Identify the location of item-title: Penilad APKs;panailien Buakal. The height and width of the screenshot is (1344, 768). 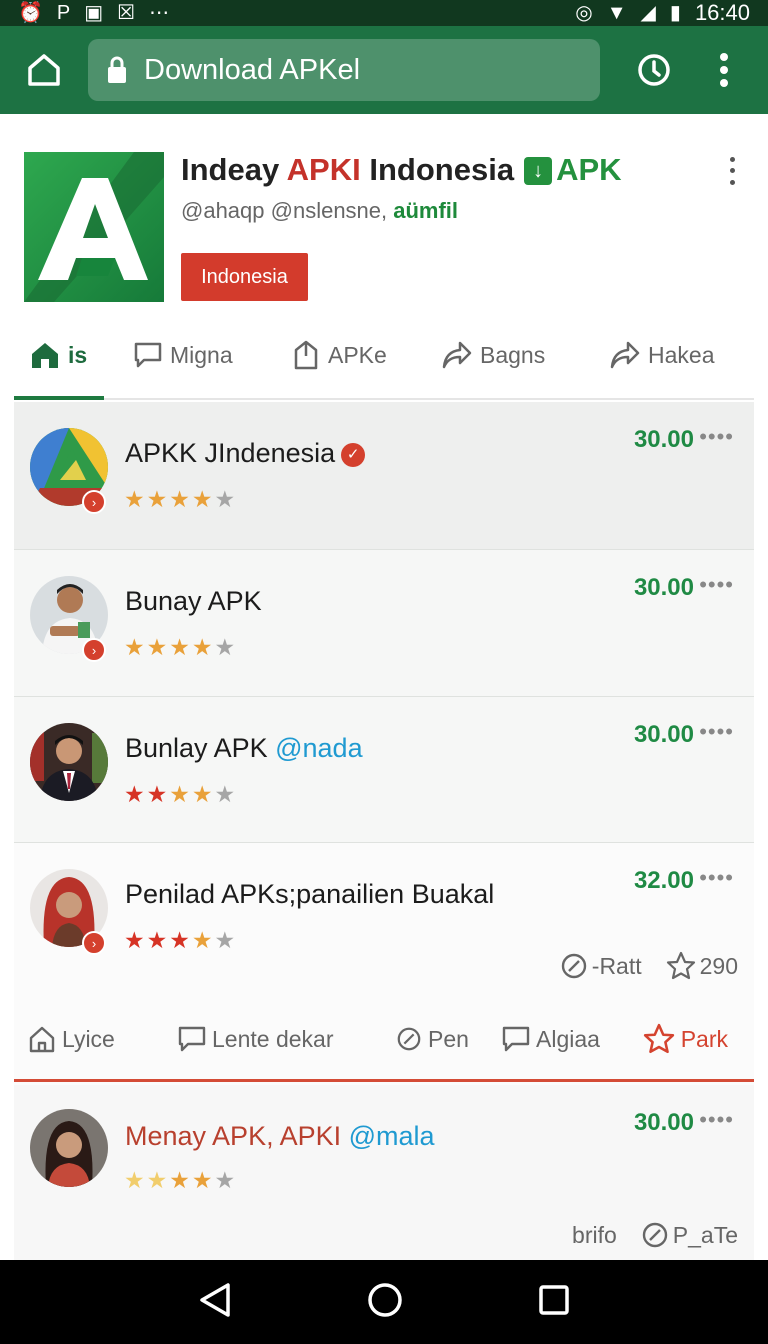
(310, 894).